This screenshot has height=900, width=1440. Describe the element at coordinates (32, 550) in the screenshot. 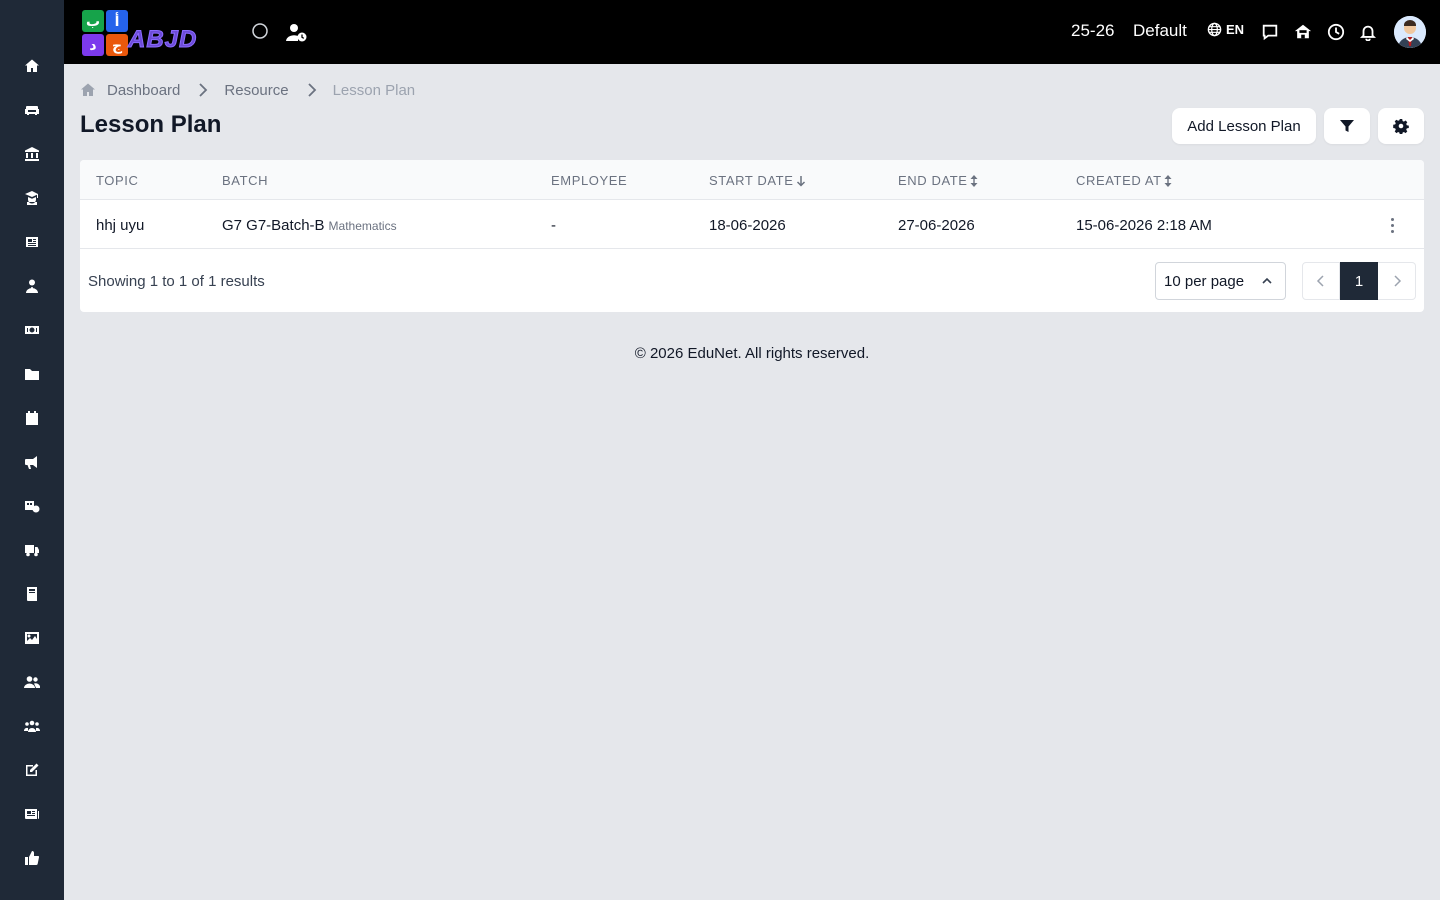

I see `truck-icon` at that location.